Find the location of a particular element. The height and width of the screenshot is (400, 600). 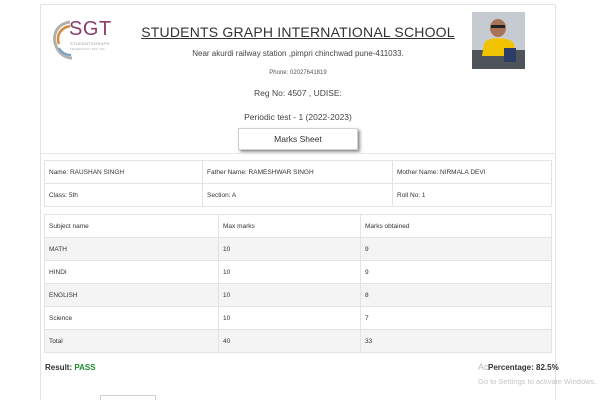

marks-sheet-button: Marks Sheet is located at coordinates (298, 139).